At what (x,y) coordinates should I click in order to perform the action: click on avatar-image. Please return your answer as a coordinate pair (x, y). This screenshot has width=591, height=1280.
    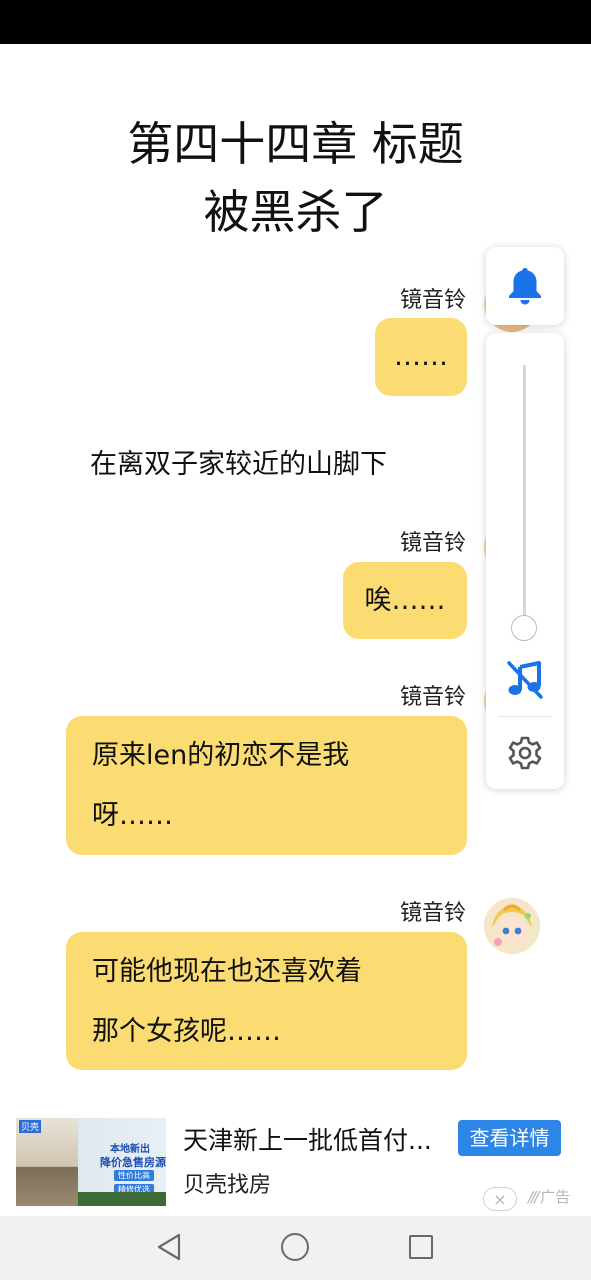
    Looking at the image, I should click on (512, 926).